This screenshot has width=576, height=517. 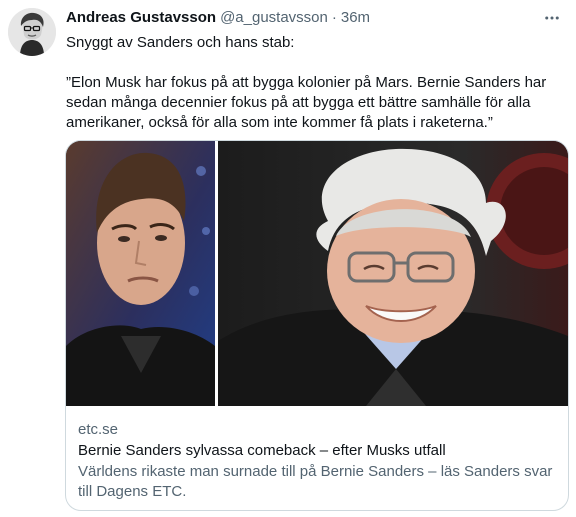 I want to click on avatar, so click(x=32, y=32).